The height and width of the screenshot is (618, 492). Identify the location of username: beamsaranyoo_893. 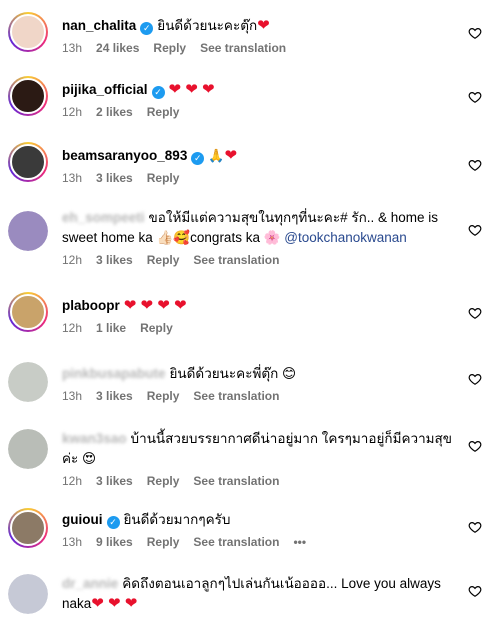
(124, 155).